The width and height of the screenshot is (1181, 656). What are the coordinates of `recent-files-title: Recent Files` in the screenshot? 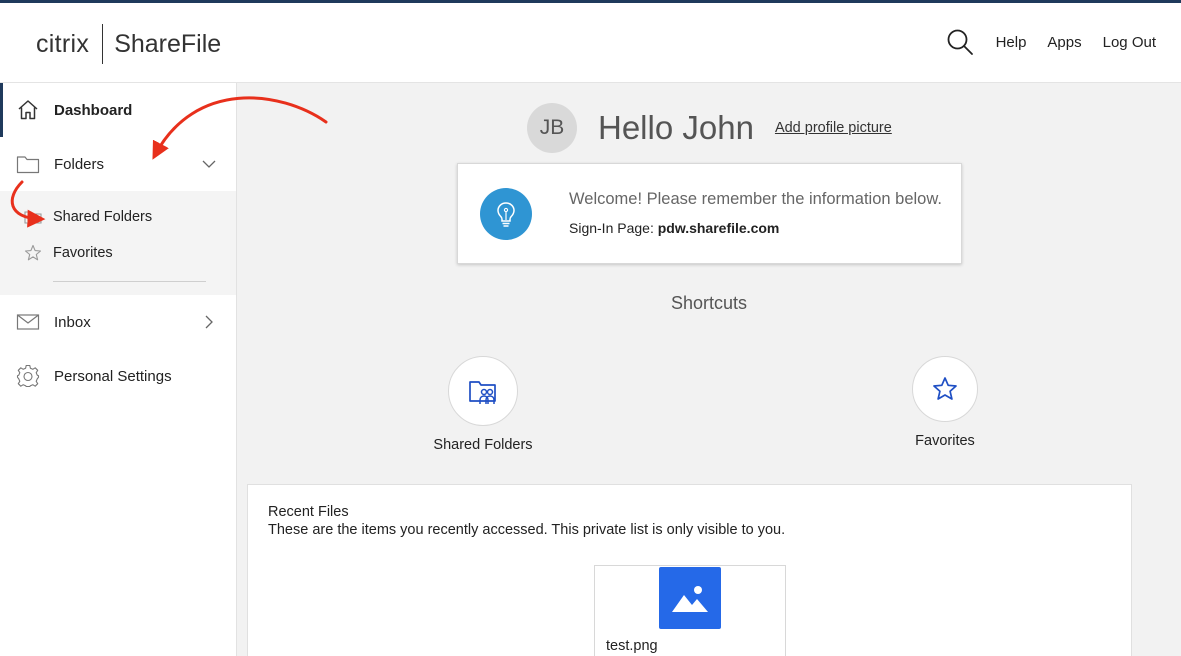 It's located at (308, 512).